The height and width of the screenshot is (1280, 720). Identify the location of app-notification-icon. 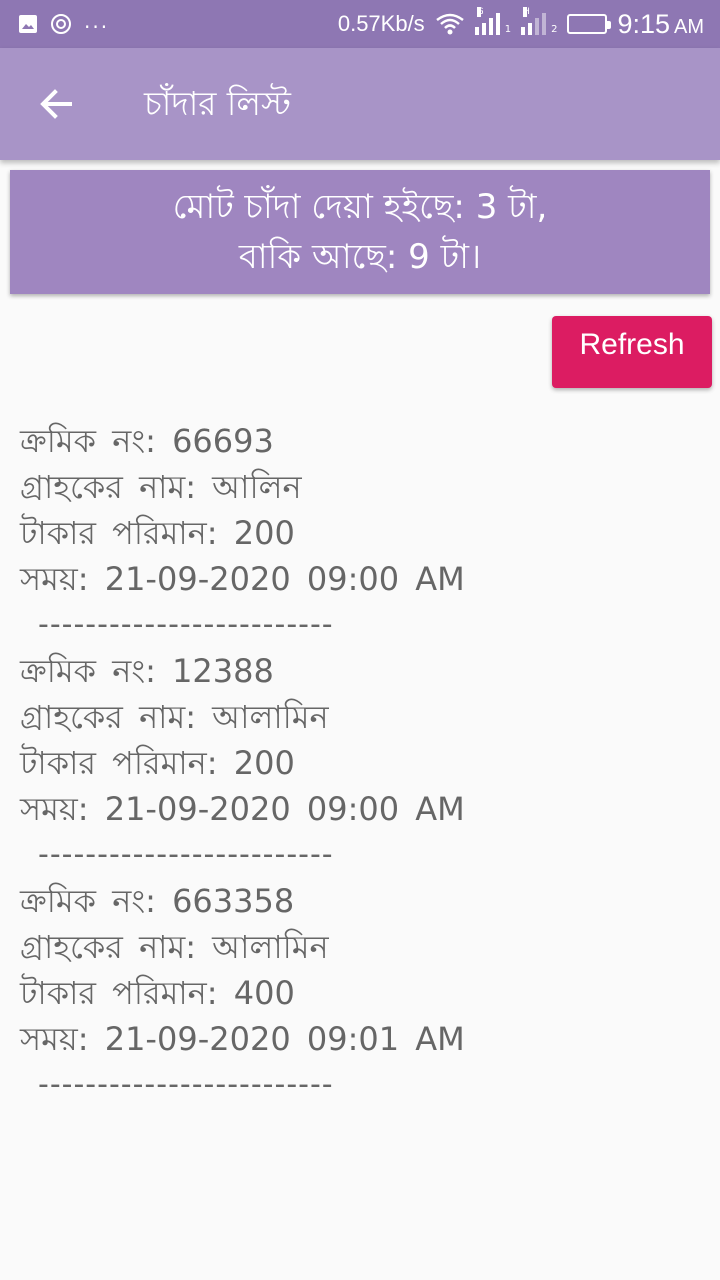
(61, 24).